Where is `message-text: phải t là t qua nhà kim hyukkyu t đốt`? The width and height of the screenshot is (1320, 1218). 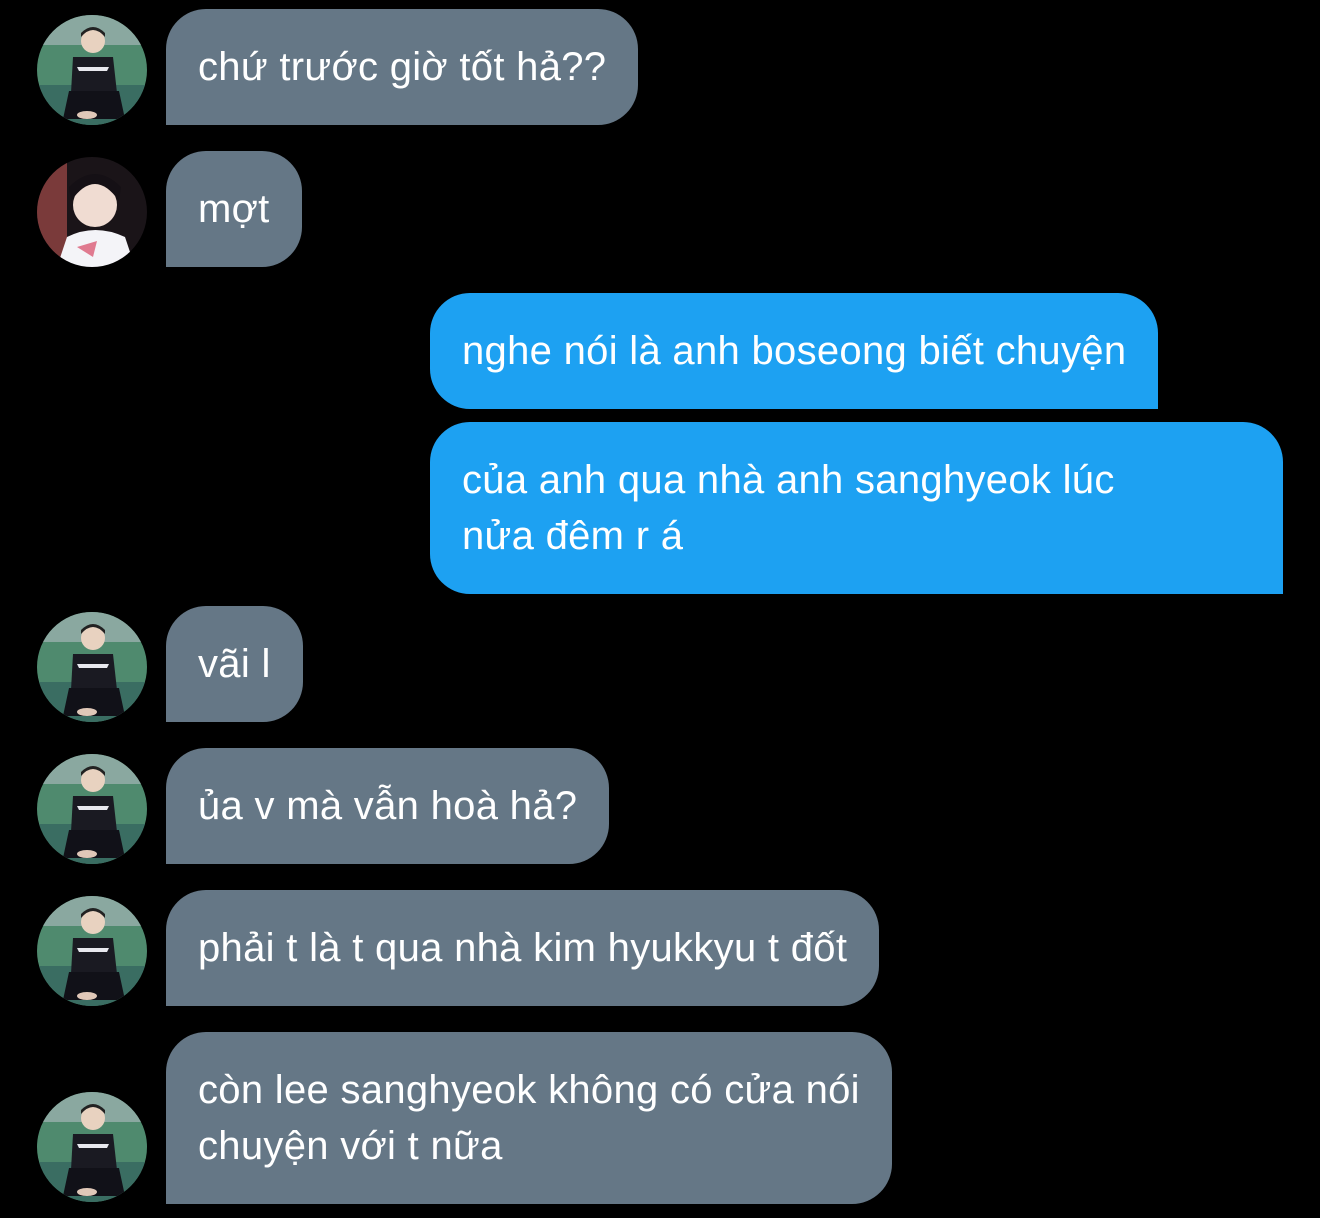
message-text: phải t là t qua nhà kim hyukkyu t đốt is located at coordinates (523, 948).